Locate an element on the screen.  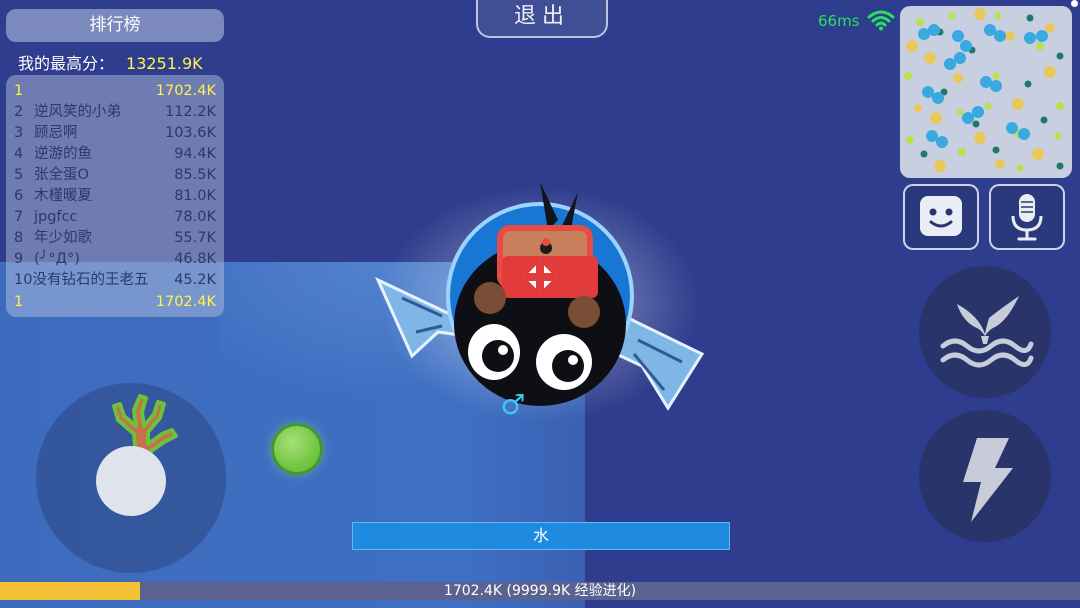
row-name: (╯°Д°) is located at coordinates (57, 259).